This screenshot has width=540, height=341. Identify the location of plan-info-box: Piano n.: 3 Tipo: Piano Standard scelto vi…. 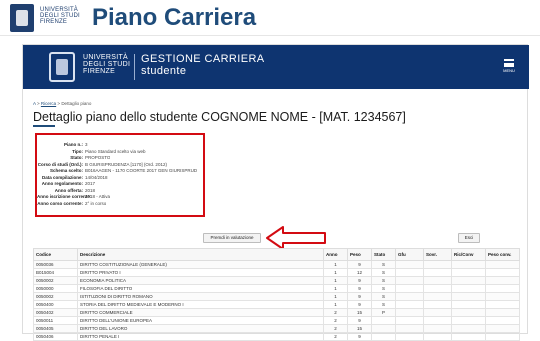
(120, 175).